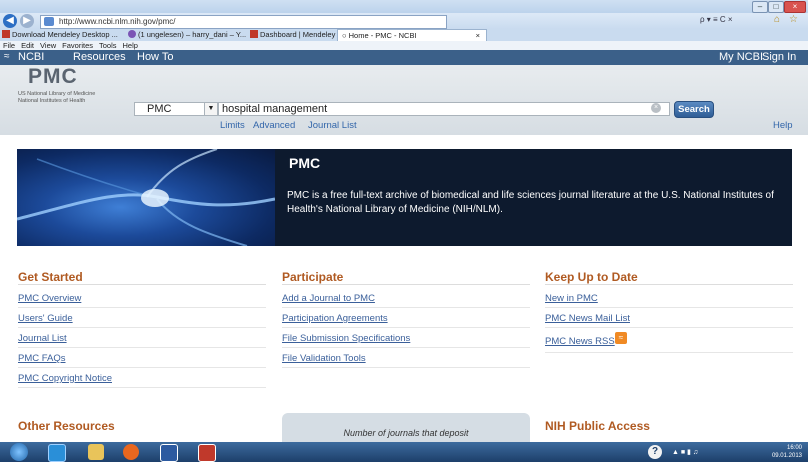  What do you see at coordinates (382, 35) in the screenshot?
I see `tab-label: Home - PMC - NCBI` at bounding box center [382, 35].